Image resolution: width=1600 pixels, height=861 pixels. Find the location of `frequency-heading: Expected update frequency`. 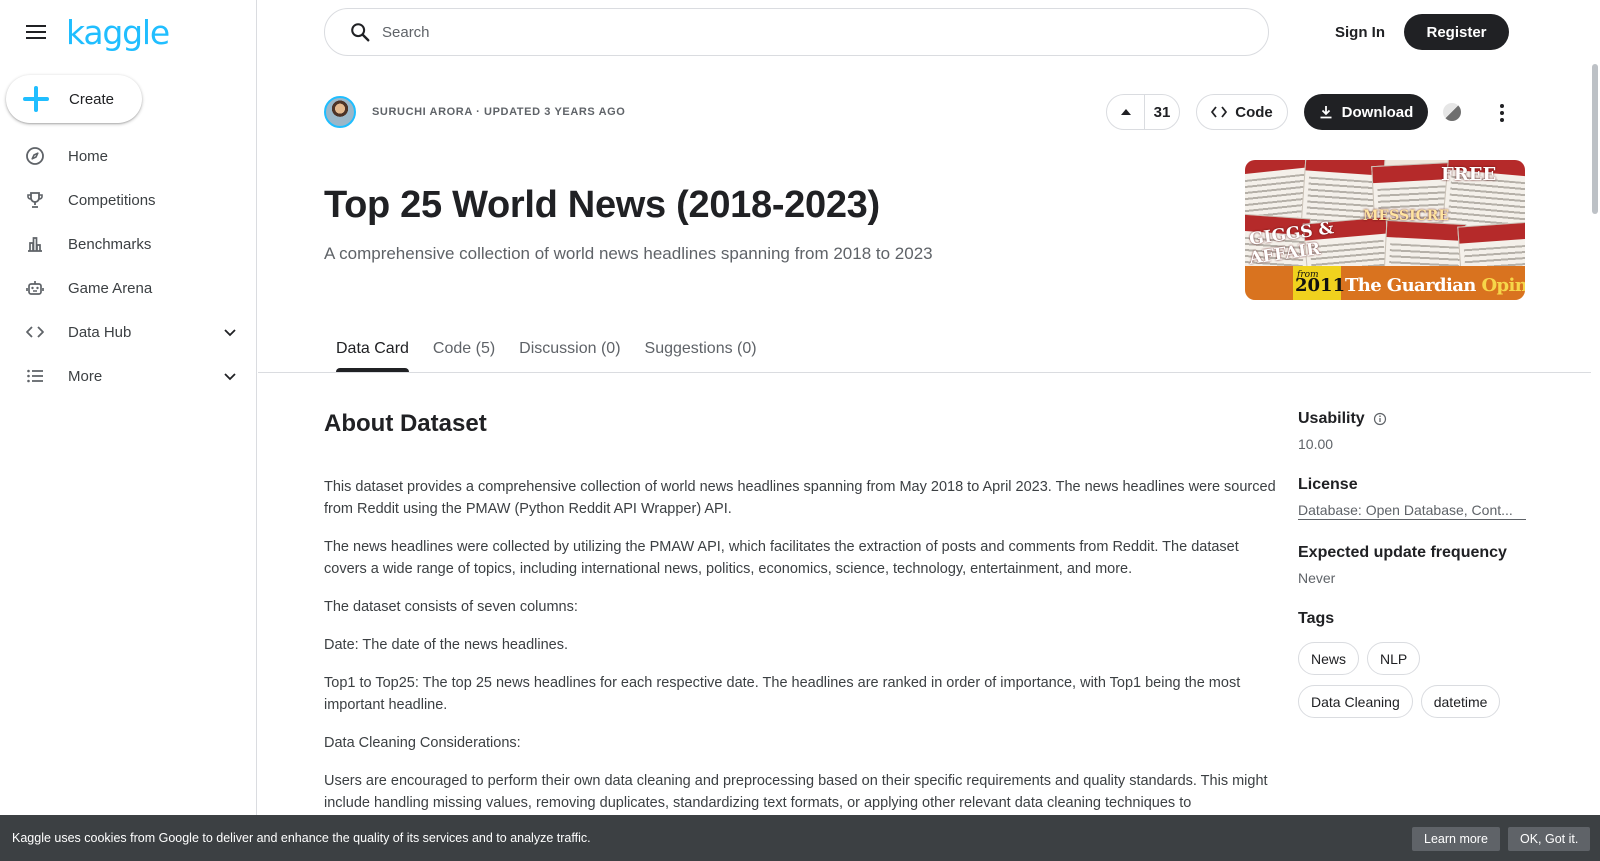

frequency-heading: Expected update frequency is located at coordinates (1402, 552).